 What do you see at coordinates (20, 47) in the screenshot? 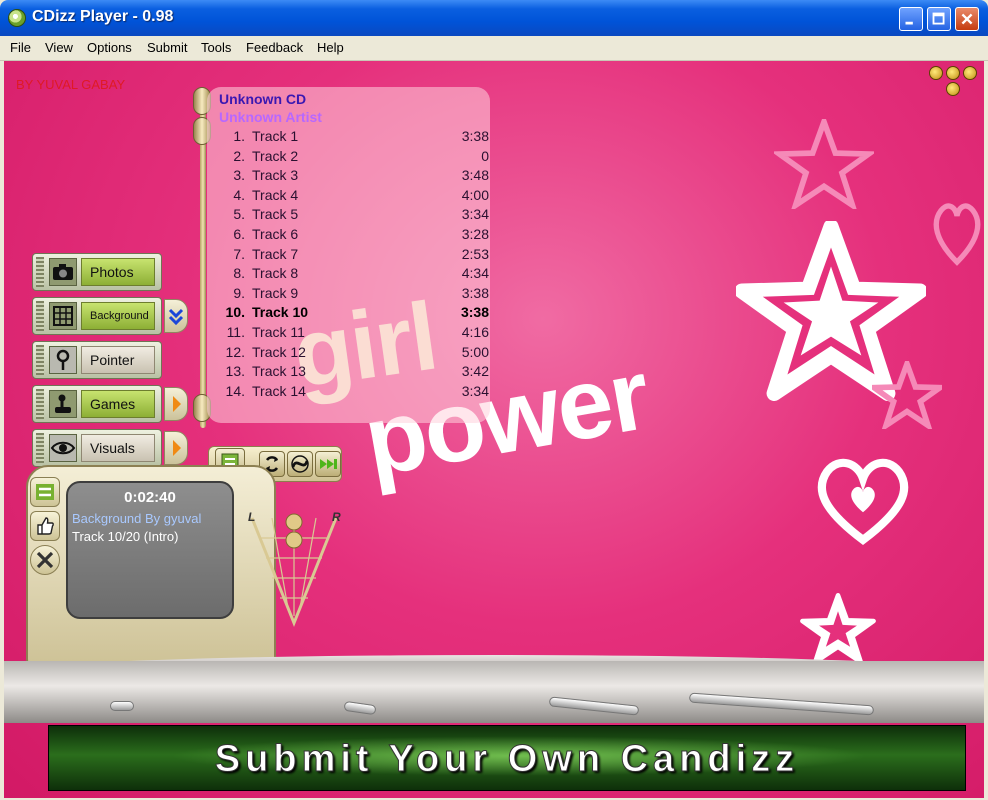
I see `menu-file: File` at bounding box center [20, 47].